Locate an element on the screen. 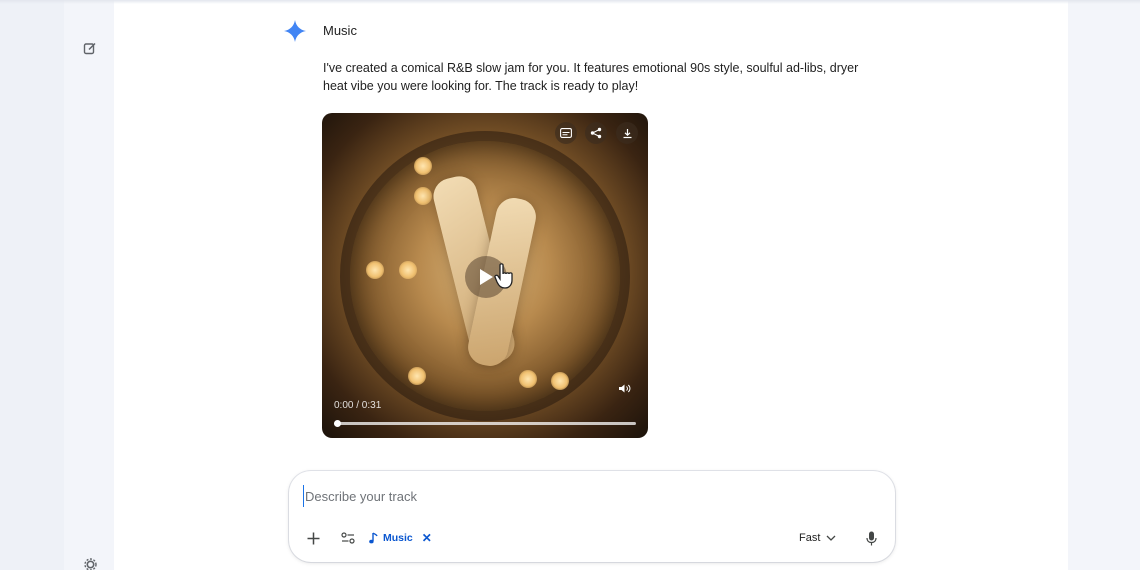  mode-selector: Fast is located at coordinates (817, 538).